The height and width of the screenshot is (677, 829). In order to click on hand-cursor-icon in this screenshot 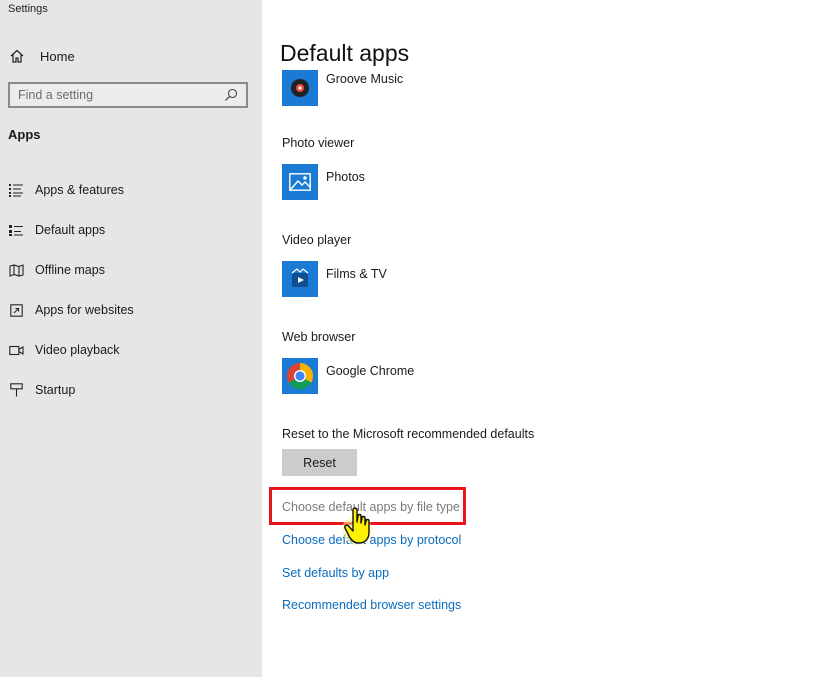, I will do `click(357, 526)`.